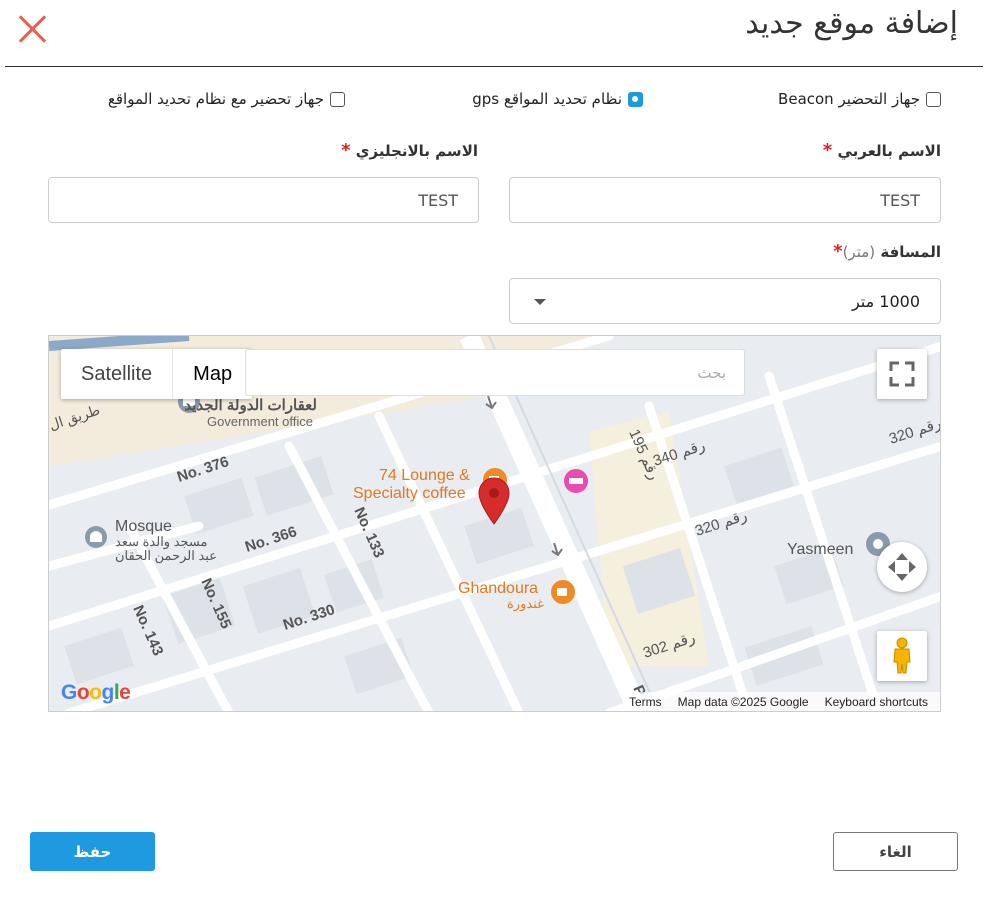 This screenshot has height=903, width=988. I want to click on keyboard-shortcuts-link: Keyboard shortcuts, so click(876, 702).